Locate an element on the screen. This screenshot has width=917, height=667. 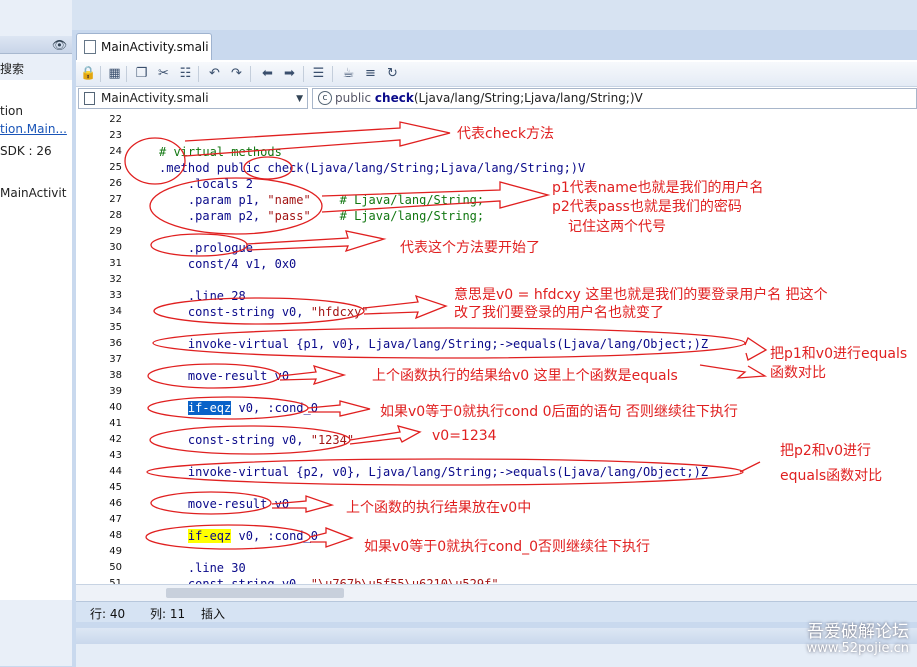
refresh-icon: ↻ is located at coordinates (392, 74).